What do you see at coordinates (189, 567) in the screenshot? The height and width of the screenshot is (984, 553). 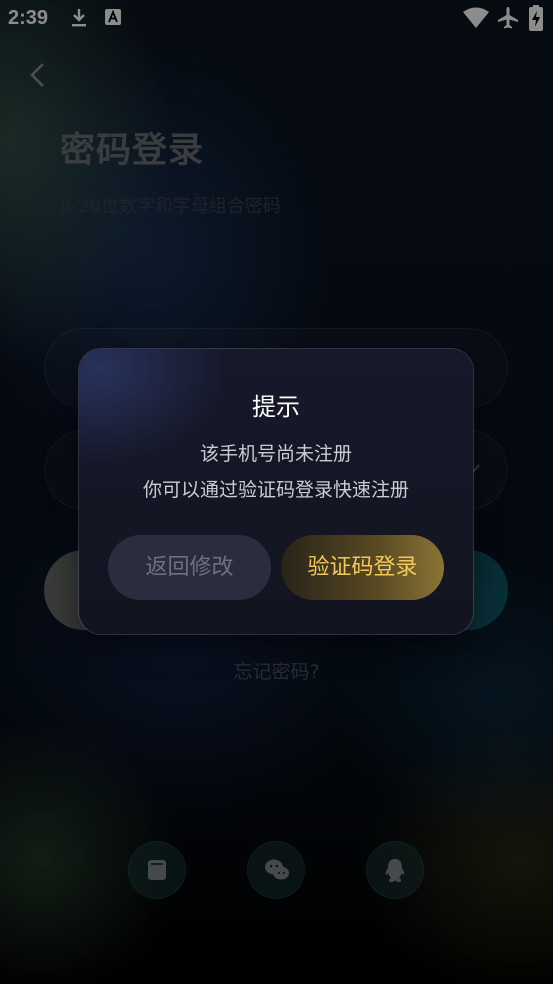 I see `back-to-edit-button: 返回修改` at bounding box center [189, 567].